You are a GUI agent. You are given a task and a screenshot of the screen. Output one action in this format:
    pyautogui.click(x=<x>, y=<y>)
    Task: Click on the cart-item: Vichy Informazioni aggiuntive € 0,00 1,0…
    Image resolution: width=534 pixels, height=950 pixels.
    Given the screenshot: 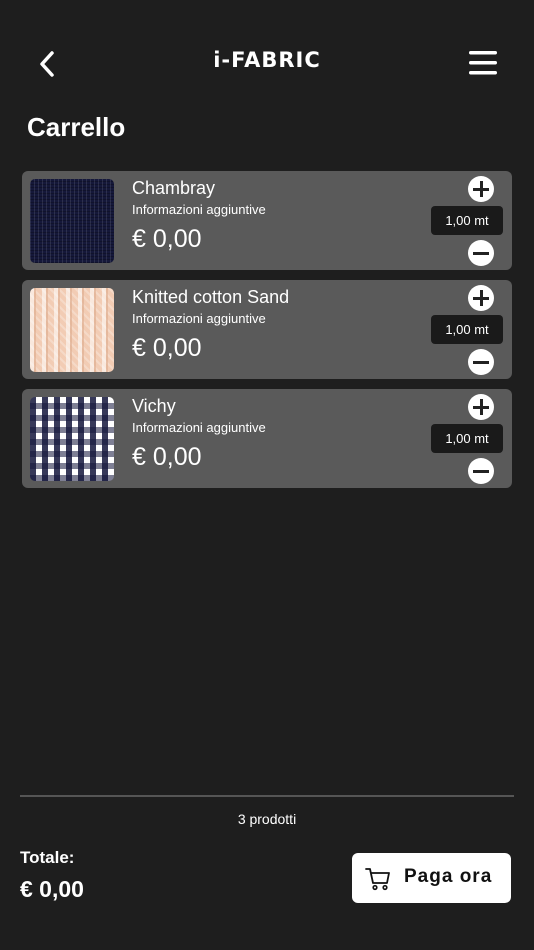 What is the action you would take?
    pyautogui.click(x=267, y=438)
    